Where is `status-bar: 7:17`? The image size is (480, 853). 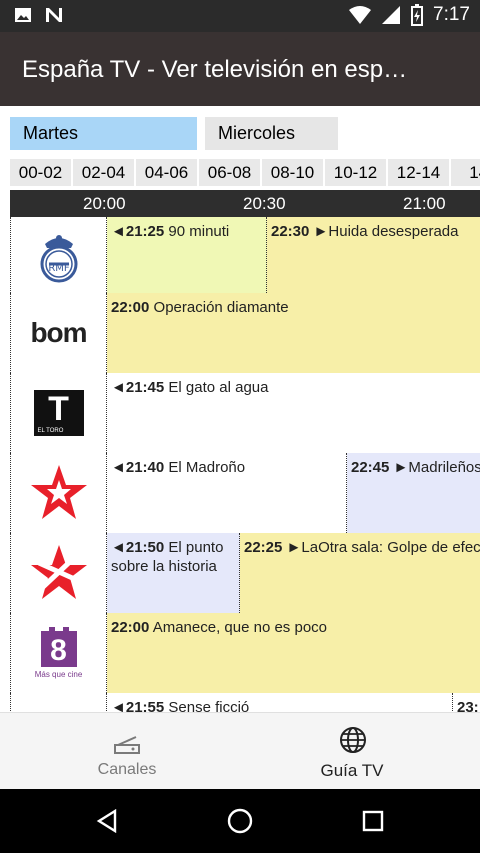 status-bar: 7:17 is located at coordinates (240, 16).